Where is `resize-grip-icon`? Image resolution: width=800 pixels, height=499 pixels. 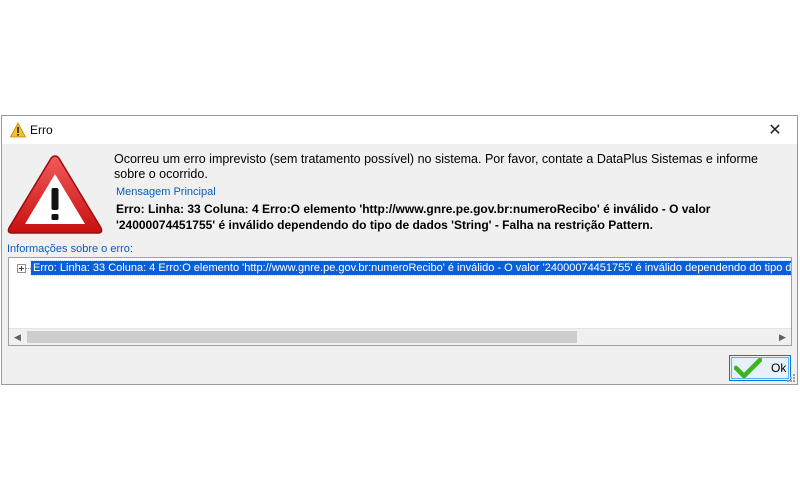 resize-grip-icon is located at coordinates (791, 378).